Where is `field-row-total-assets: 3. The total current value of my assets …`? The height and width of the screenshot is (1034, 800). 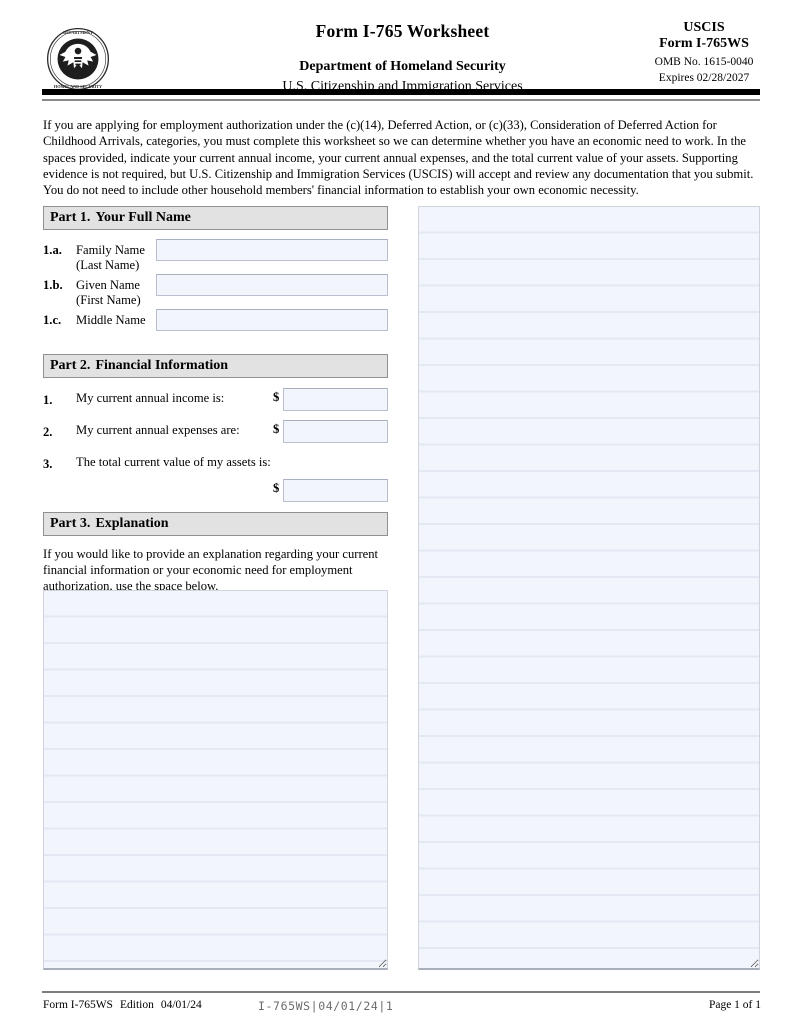 field-row-total-assets: 3. The total current value of my assets … is located at coordinates (215, 483).